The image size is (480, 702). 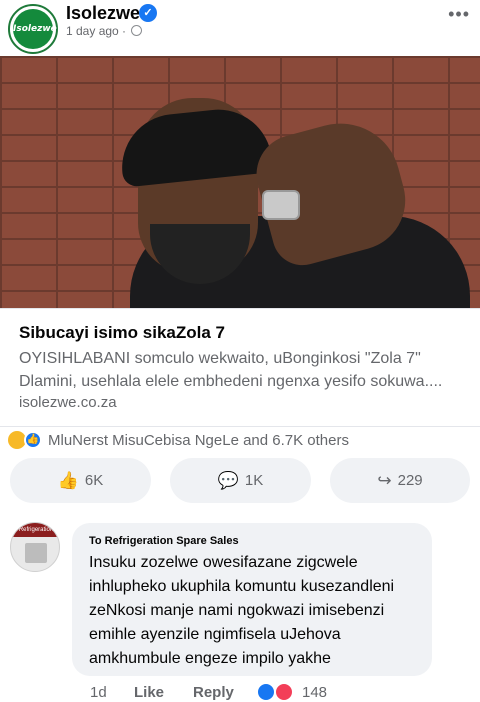 What do you see at coordinates (94, 480) in the screenshot?
I see `like-count: 6K` at bounding box center [94, 480].